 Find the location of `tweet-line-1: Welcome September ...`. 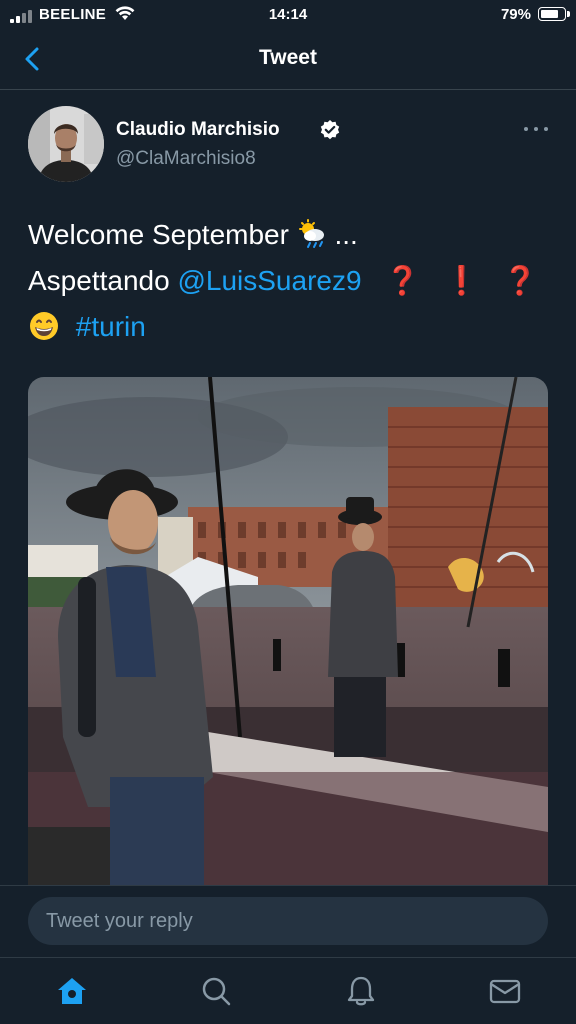

tweet-line-1: Welcome September ... is located at coordinates (293, 235).